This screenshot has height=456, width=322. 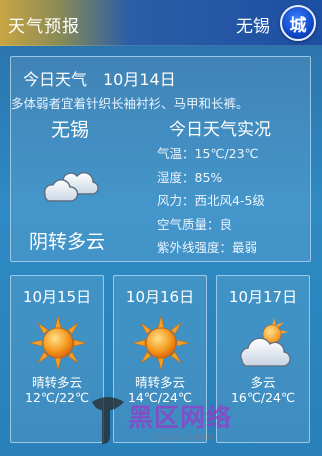 What do you see at coordinates (263, 397) in the screenshot?
I see `forecast-temperature: 16℃/24℃` at bounding box center [263, 397].